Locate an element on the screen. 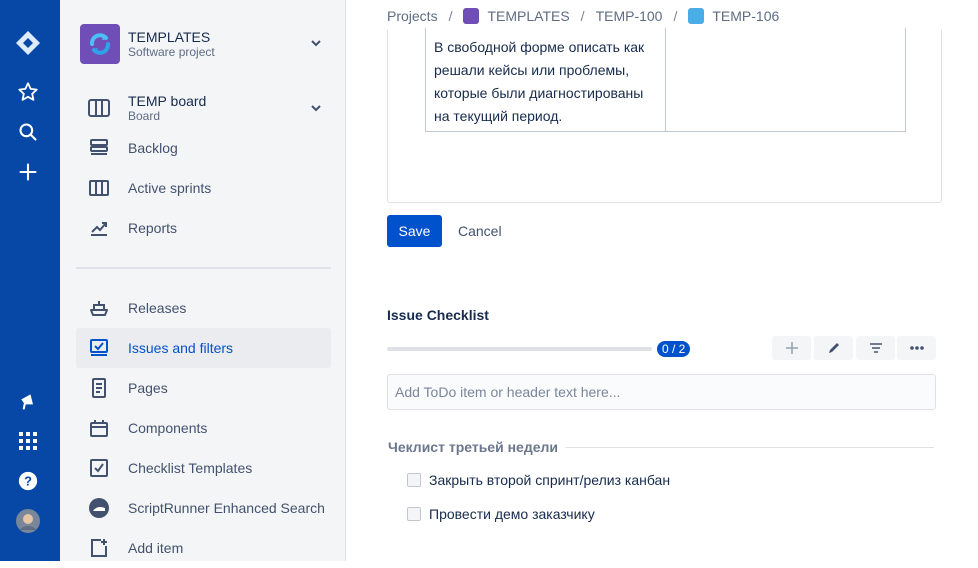 This screenshot has height=568, width=978. sidebar-item-scriptrunner-enhanced-search: ScriptRunner Enhanced Search is located at coordinates (203, 508).